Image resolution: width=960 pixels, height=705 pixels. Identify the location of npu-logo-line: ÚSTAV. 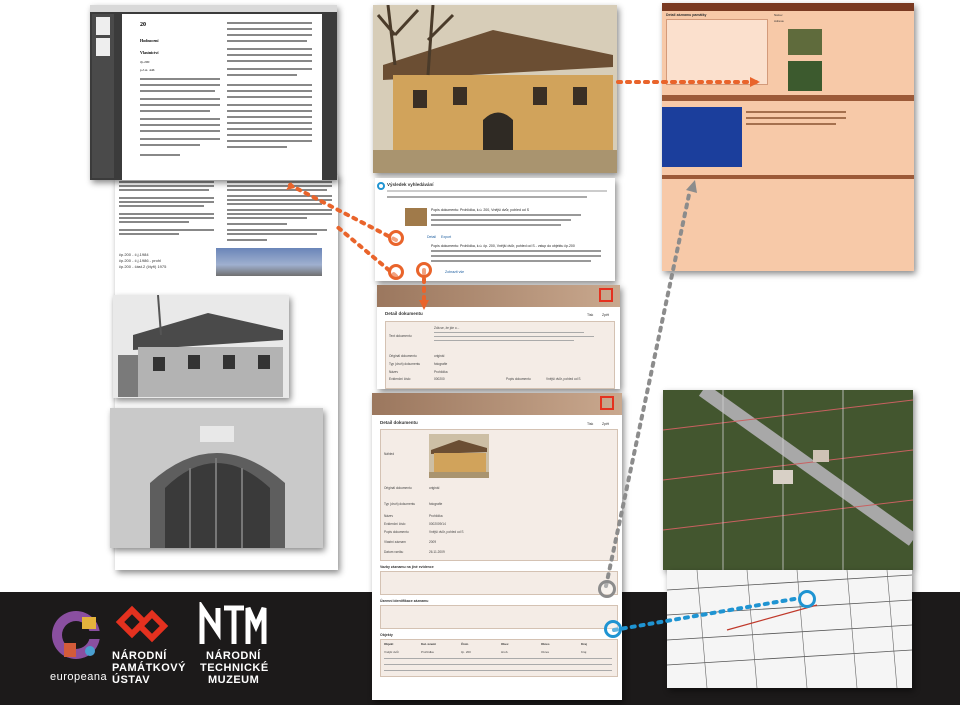
(131, 680).